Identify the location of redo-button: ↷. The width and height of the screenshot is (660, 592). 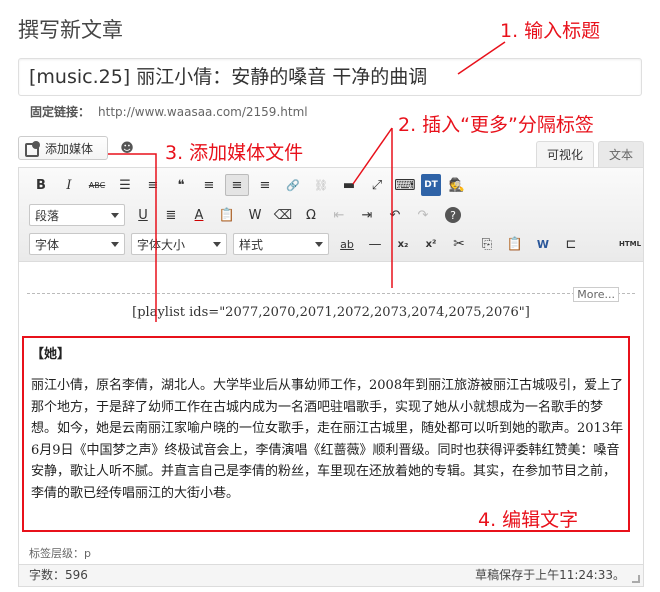
(423, 215).